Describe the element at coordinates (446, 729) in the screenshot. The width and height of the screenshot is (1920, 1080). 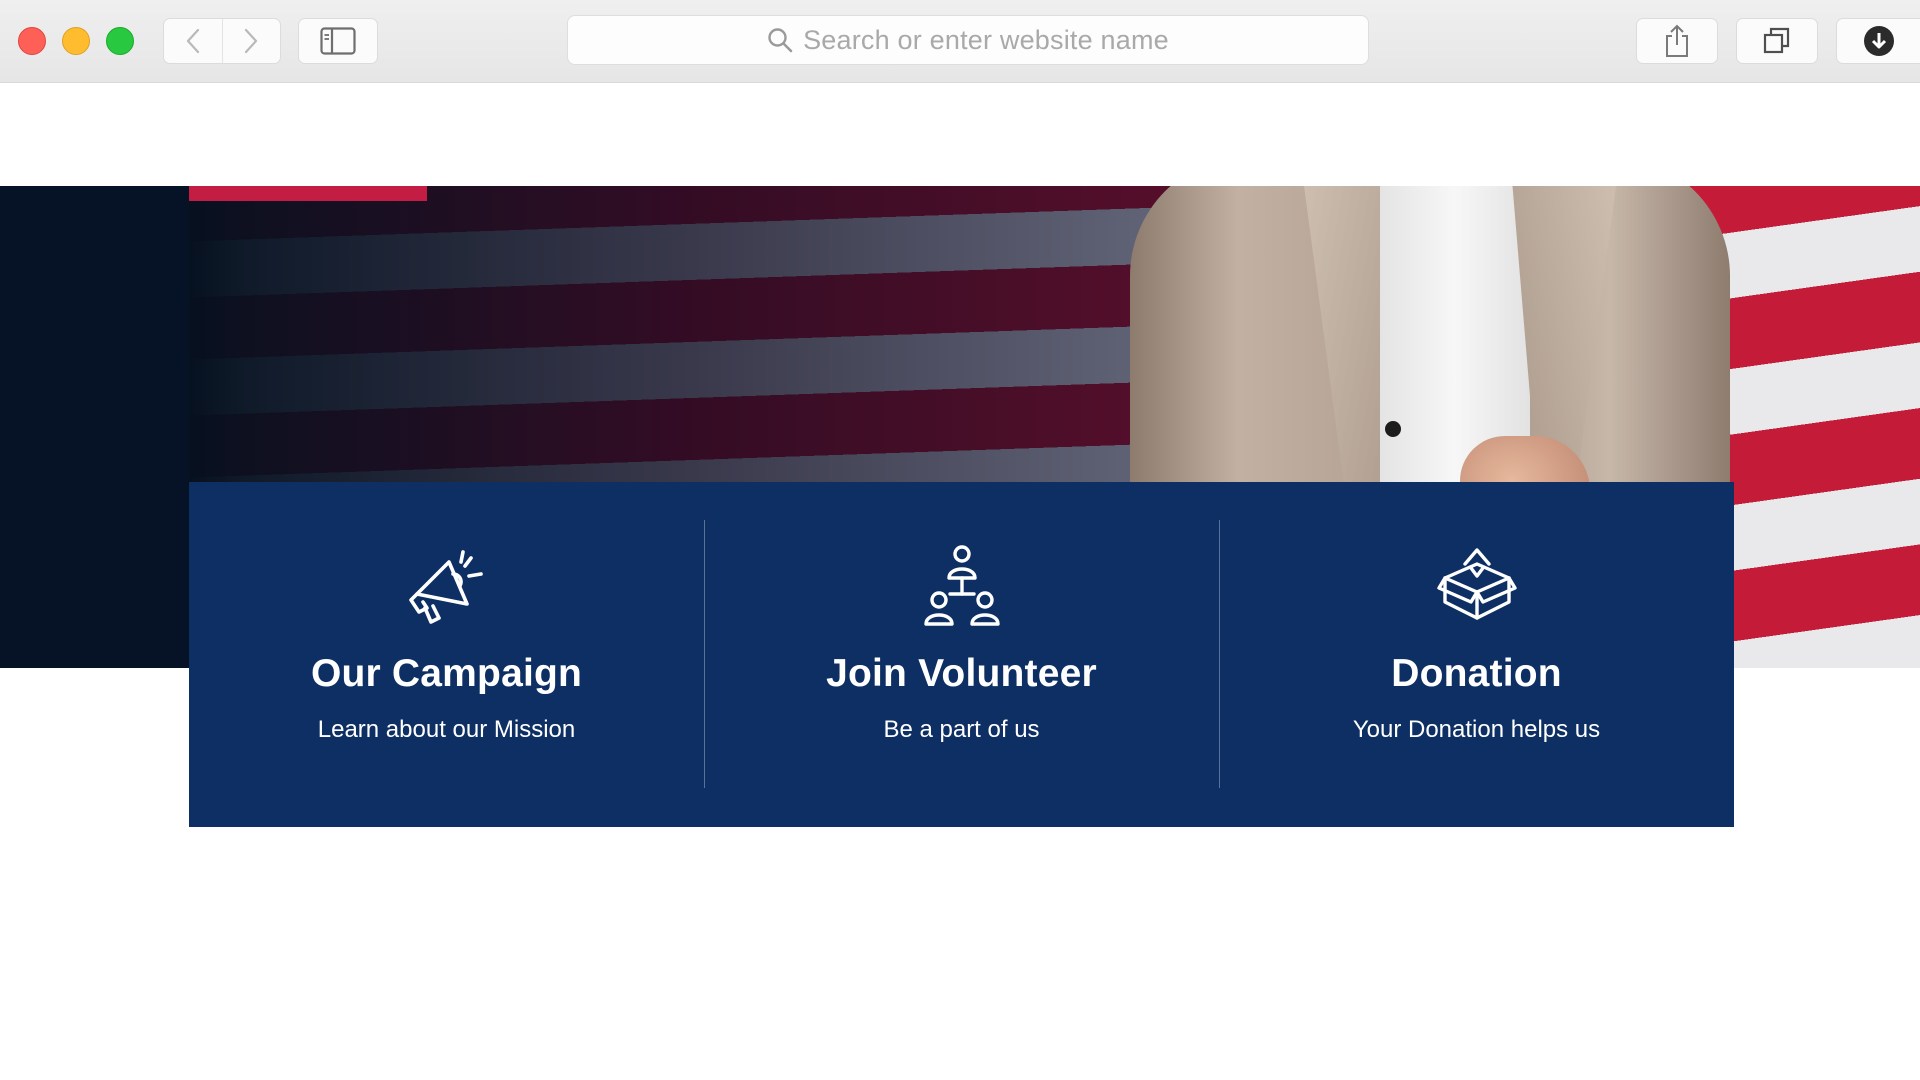
I see `feature-subtitle: Learn about our Mission` at that location.